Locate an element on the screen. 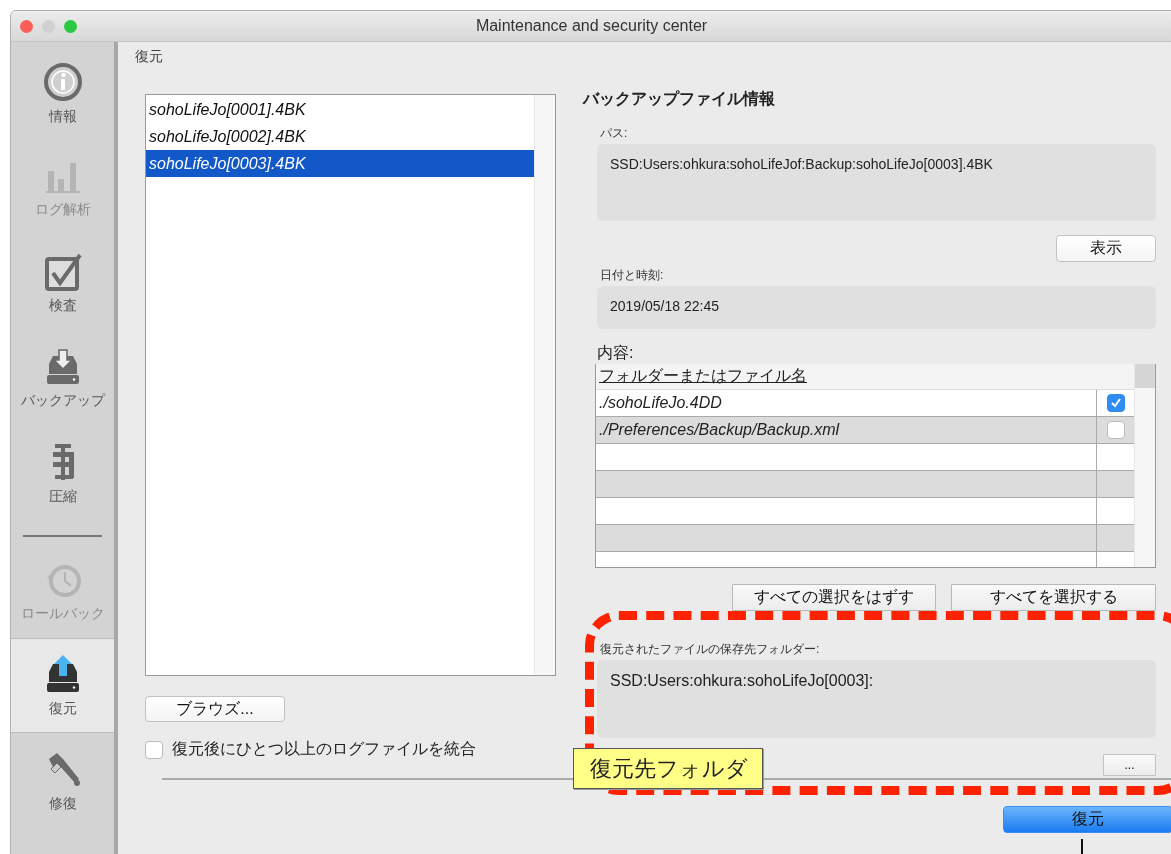 The image size is (1171, 854). check-icon is located at coordinates (1115, 403).